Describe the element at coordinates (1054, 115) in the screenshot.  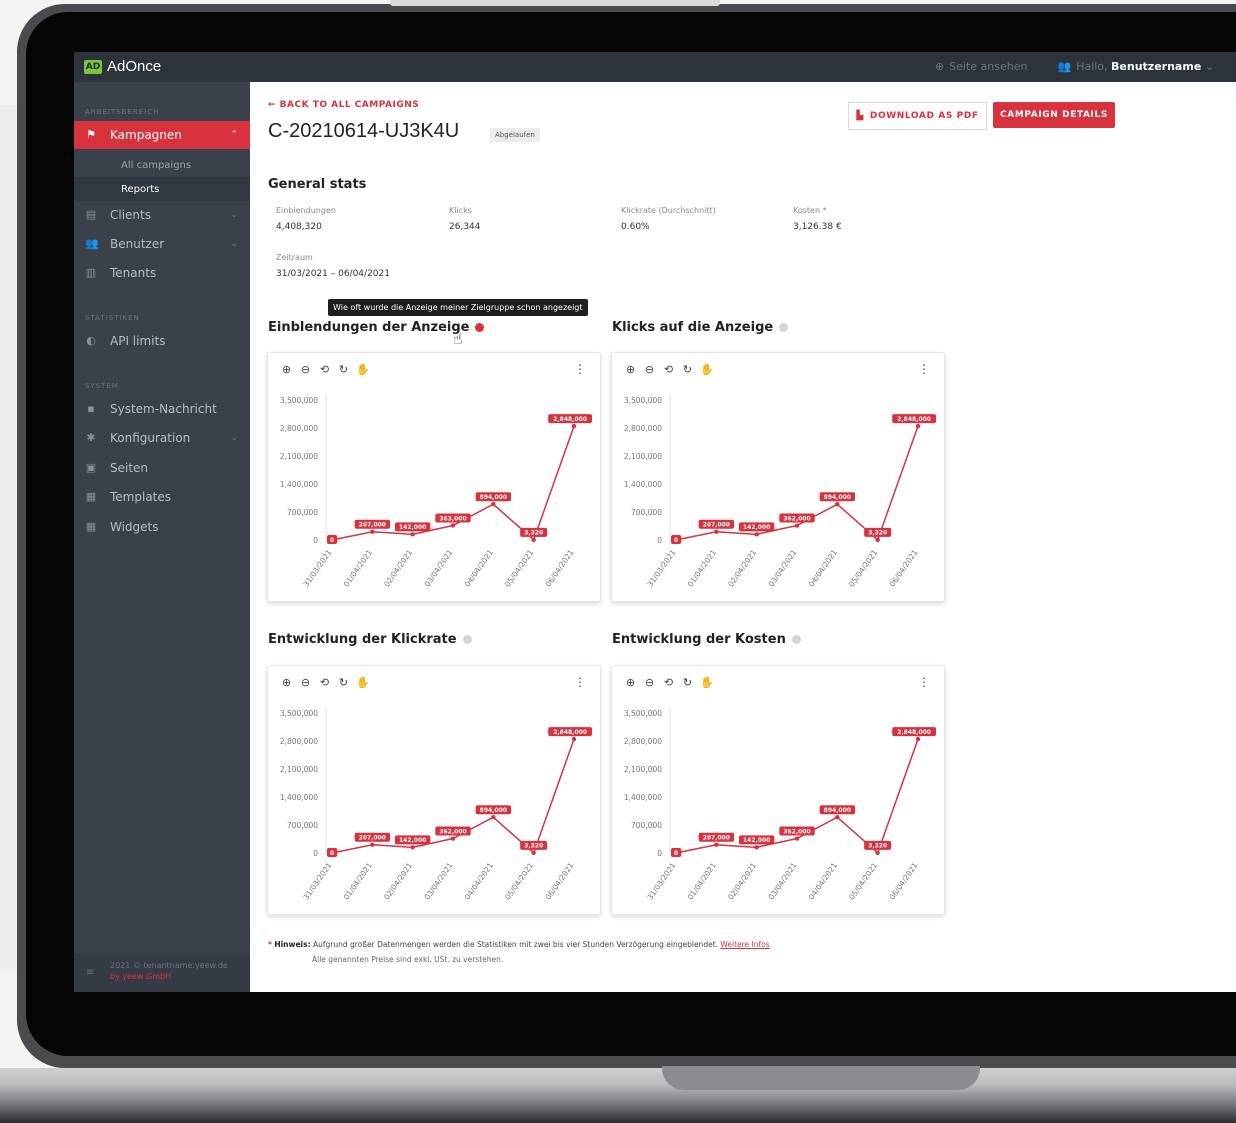
I see `campaign-details-button: CAMPAIGN DETAILS` at that location.